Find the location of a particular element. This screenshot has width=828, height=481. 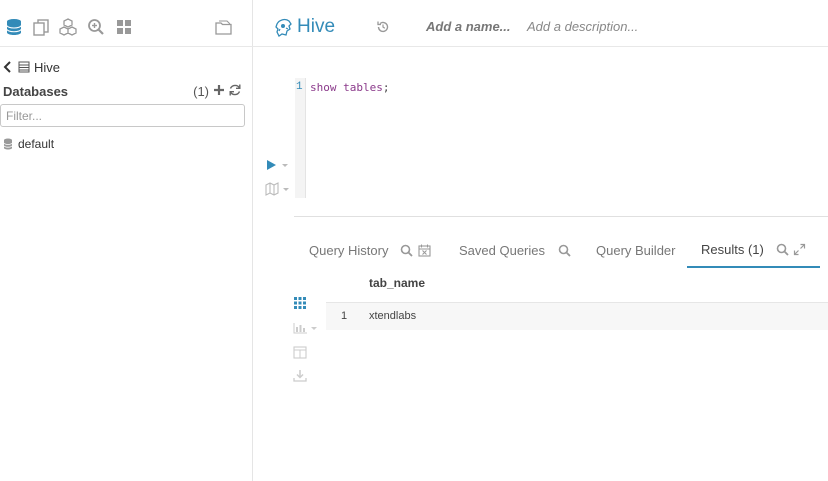

execute-button is located at coordinates (278, 165).